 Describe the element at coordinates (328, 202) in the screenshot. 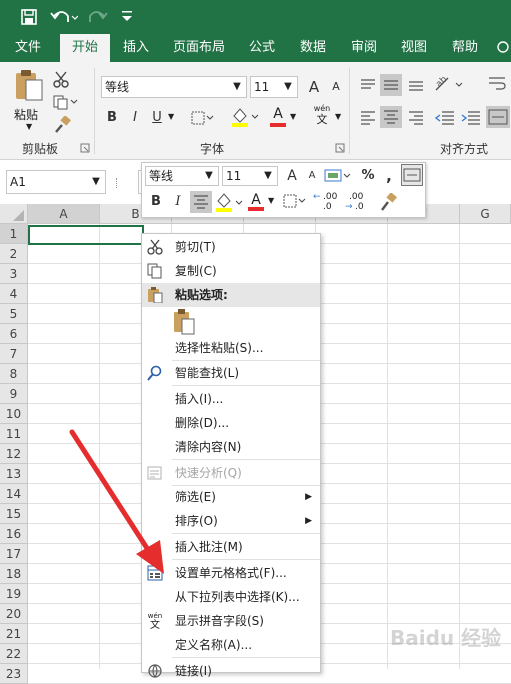

I see `increase-decimal-button: ← .00 .0` at that location.